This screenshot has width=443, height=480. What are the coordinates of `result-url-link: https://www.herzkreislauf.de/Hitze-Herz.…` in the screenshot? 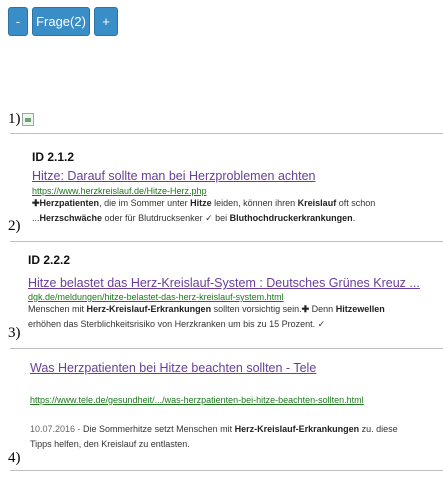 It's located at (119, 191).